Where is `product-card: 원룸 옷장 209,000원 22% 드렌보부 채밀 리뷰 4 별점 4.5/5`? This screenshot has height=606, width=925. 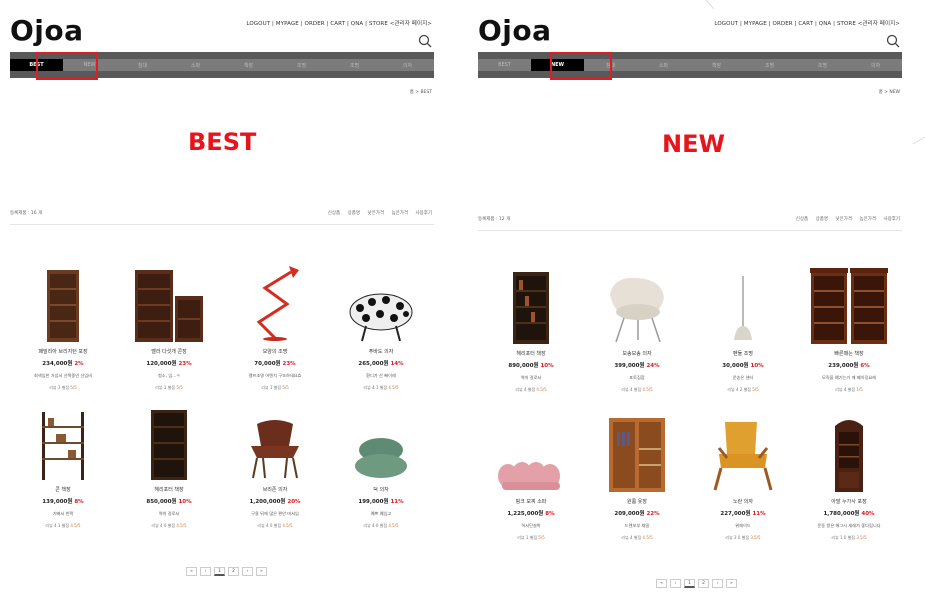 product-card: 원룸 옷장 209,000원 22% 드렌보부 채밀 리뷰 4 별점 4.5/5 is located at coordinates (637, 476).